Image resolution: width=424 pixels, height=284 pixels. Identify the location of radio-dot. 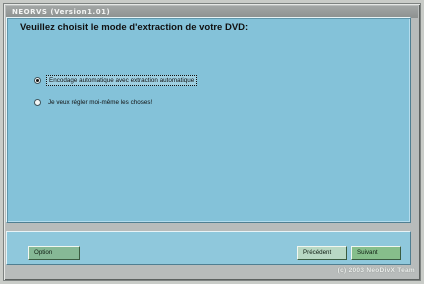
(37, 80).